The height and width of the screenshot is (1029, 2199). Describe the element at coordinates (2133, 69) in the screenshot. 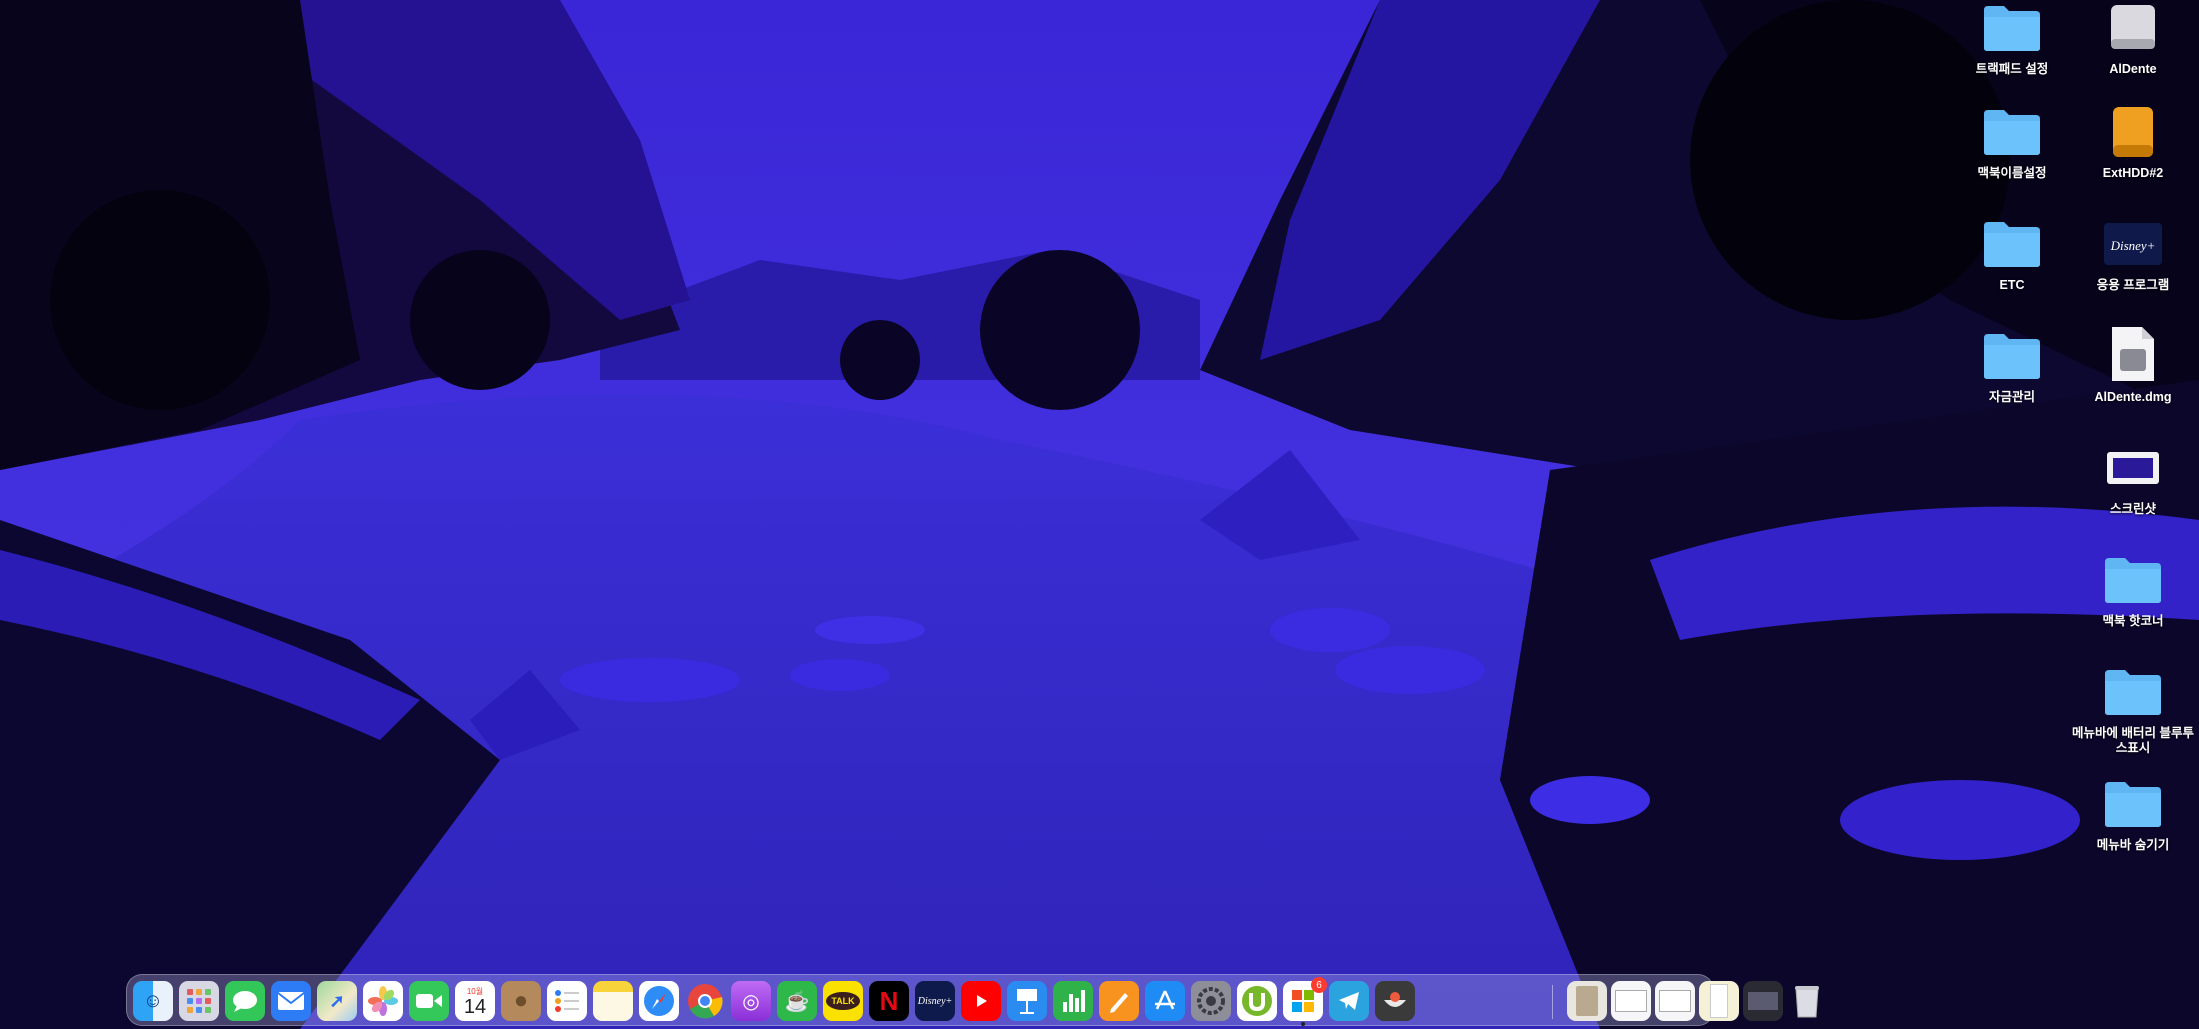

I see `desktop-icon-label: AlDente` at that location.